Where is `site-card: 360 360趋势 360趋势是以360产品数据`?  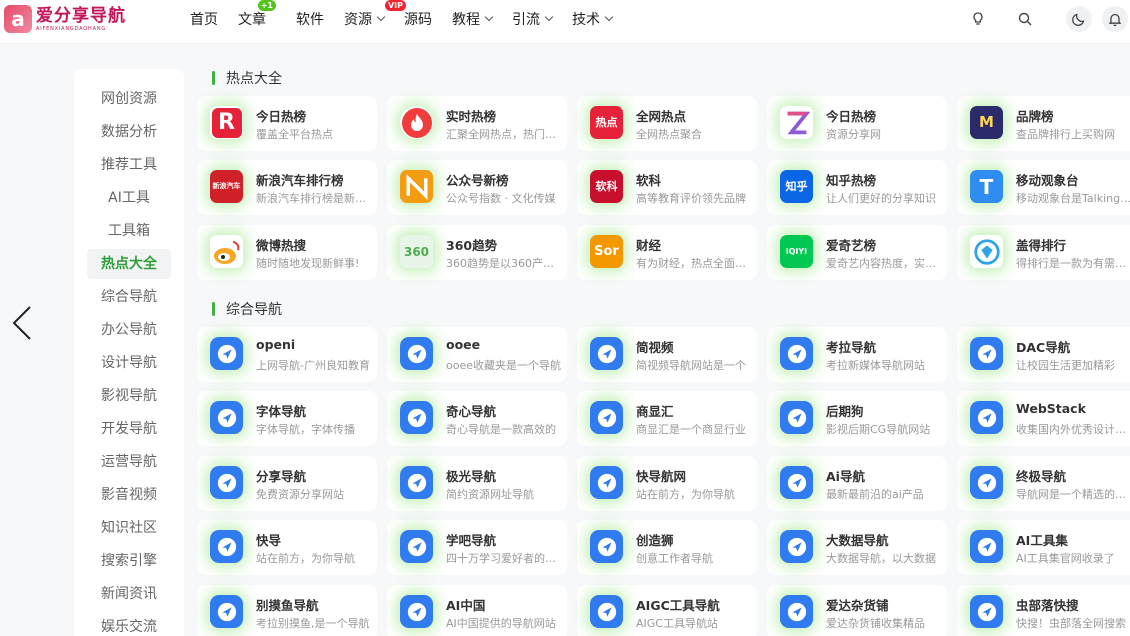 site-card: 360 360趋势 360趋势是以360产品数据 is located at coordinates (477, 252).